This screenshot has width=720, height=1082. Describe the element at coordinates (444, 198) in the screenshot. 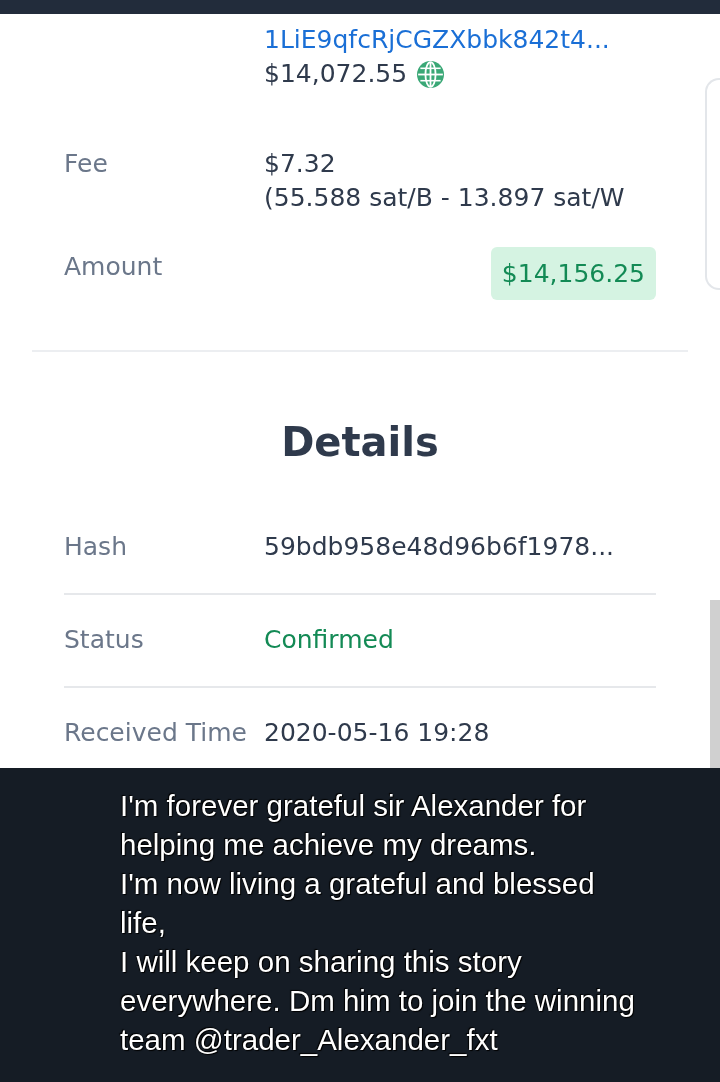

I see `fee-rate: (55.588 sat/B - 13.897 sat/W` at that location.